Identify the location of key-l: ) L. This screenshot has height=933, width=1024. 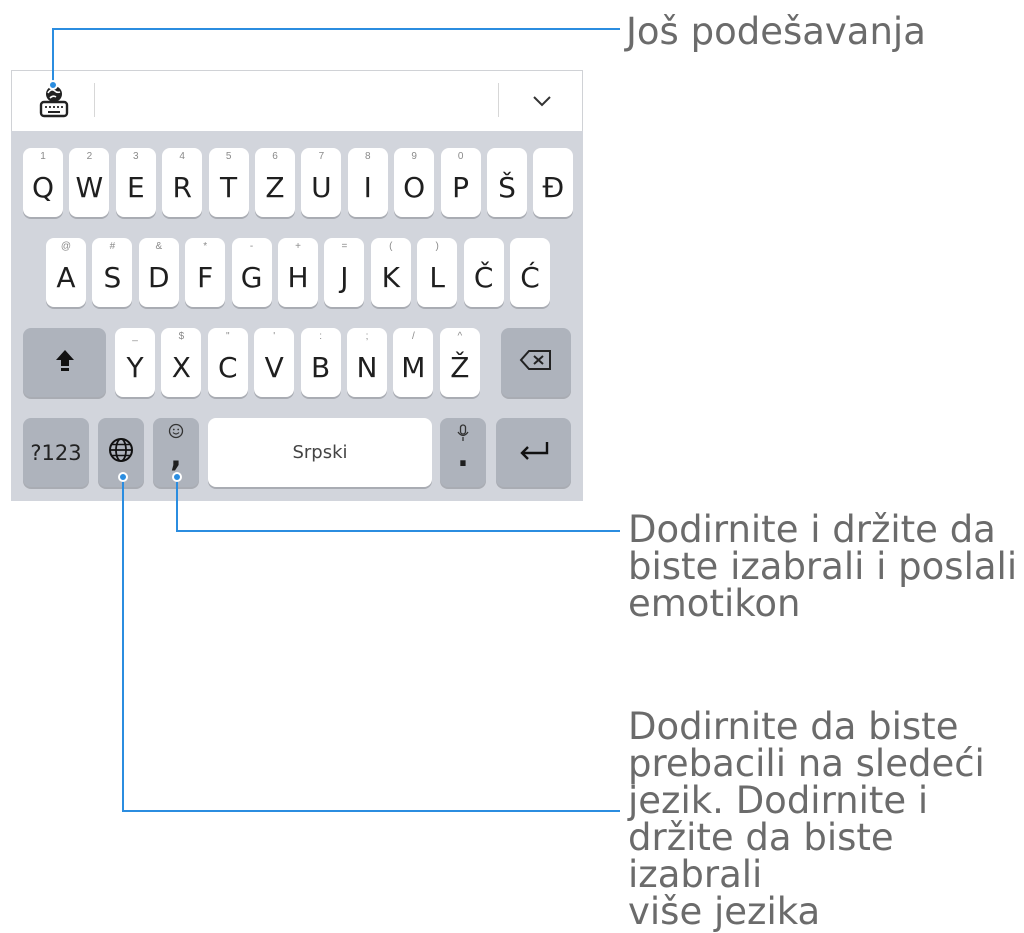
(437, 272).